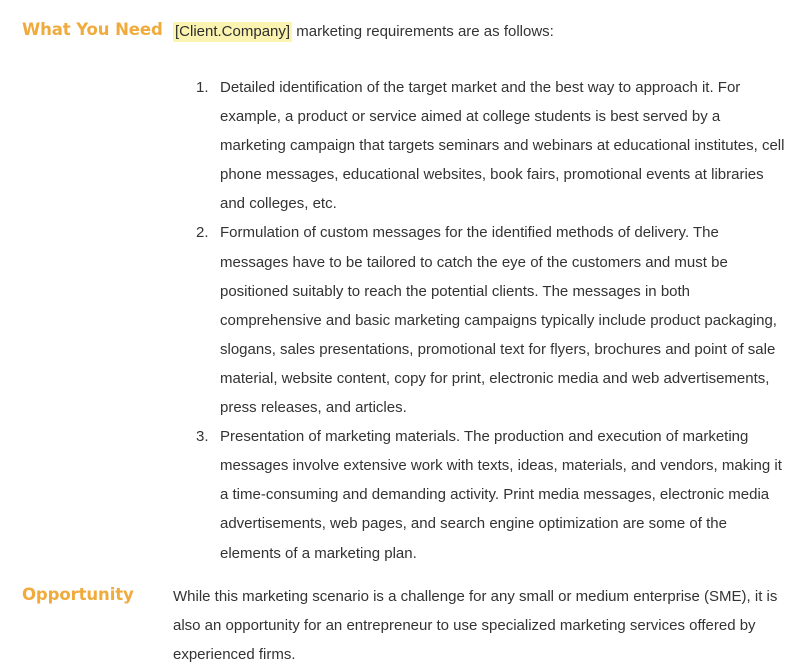 Image resolution: width=797 pixels, height=669 pixels. What do you see at coordinates (423, 31) in the screenshot?
I see `intro-line-text: marketing requirements are as follows:` at bounding box center [423, 31].